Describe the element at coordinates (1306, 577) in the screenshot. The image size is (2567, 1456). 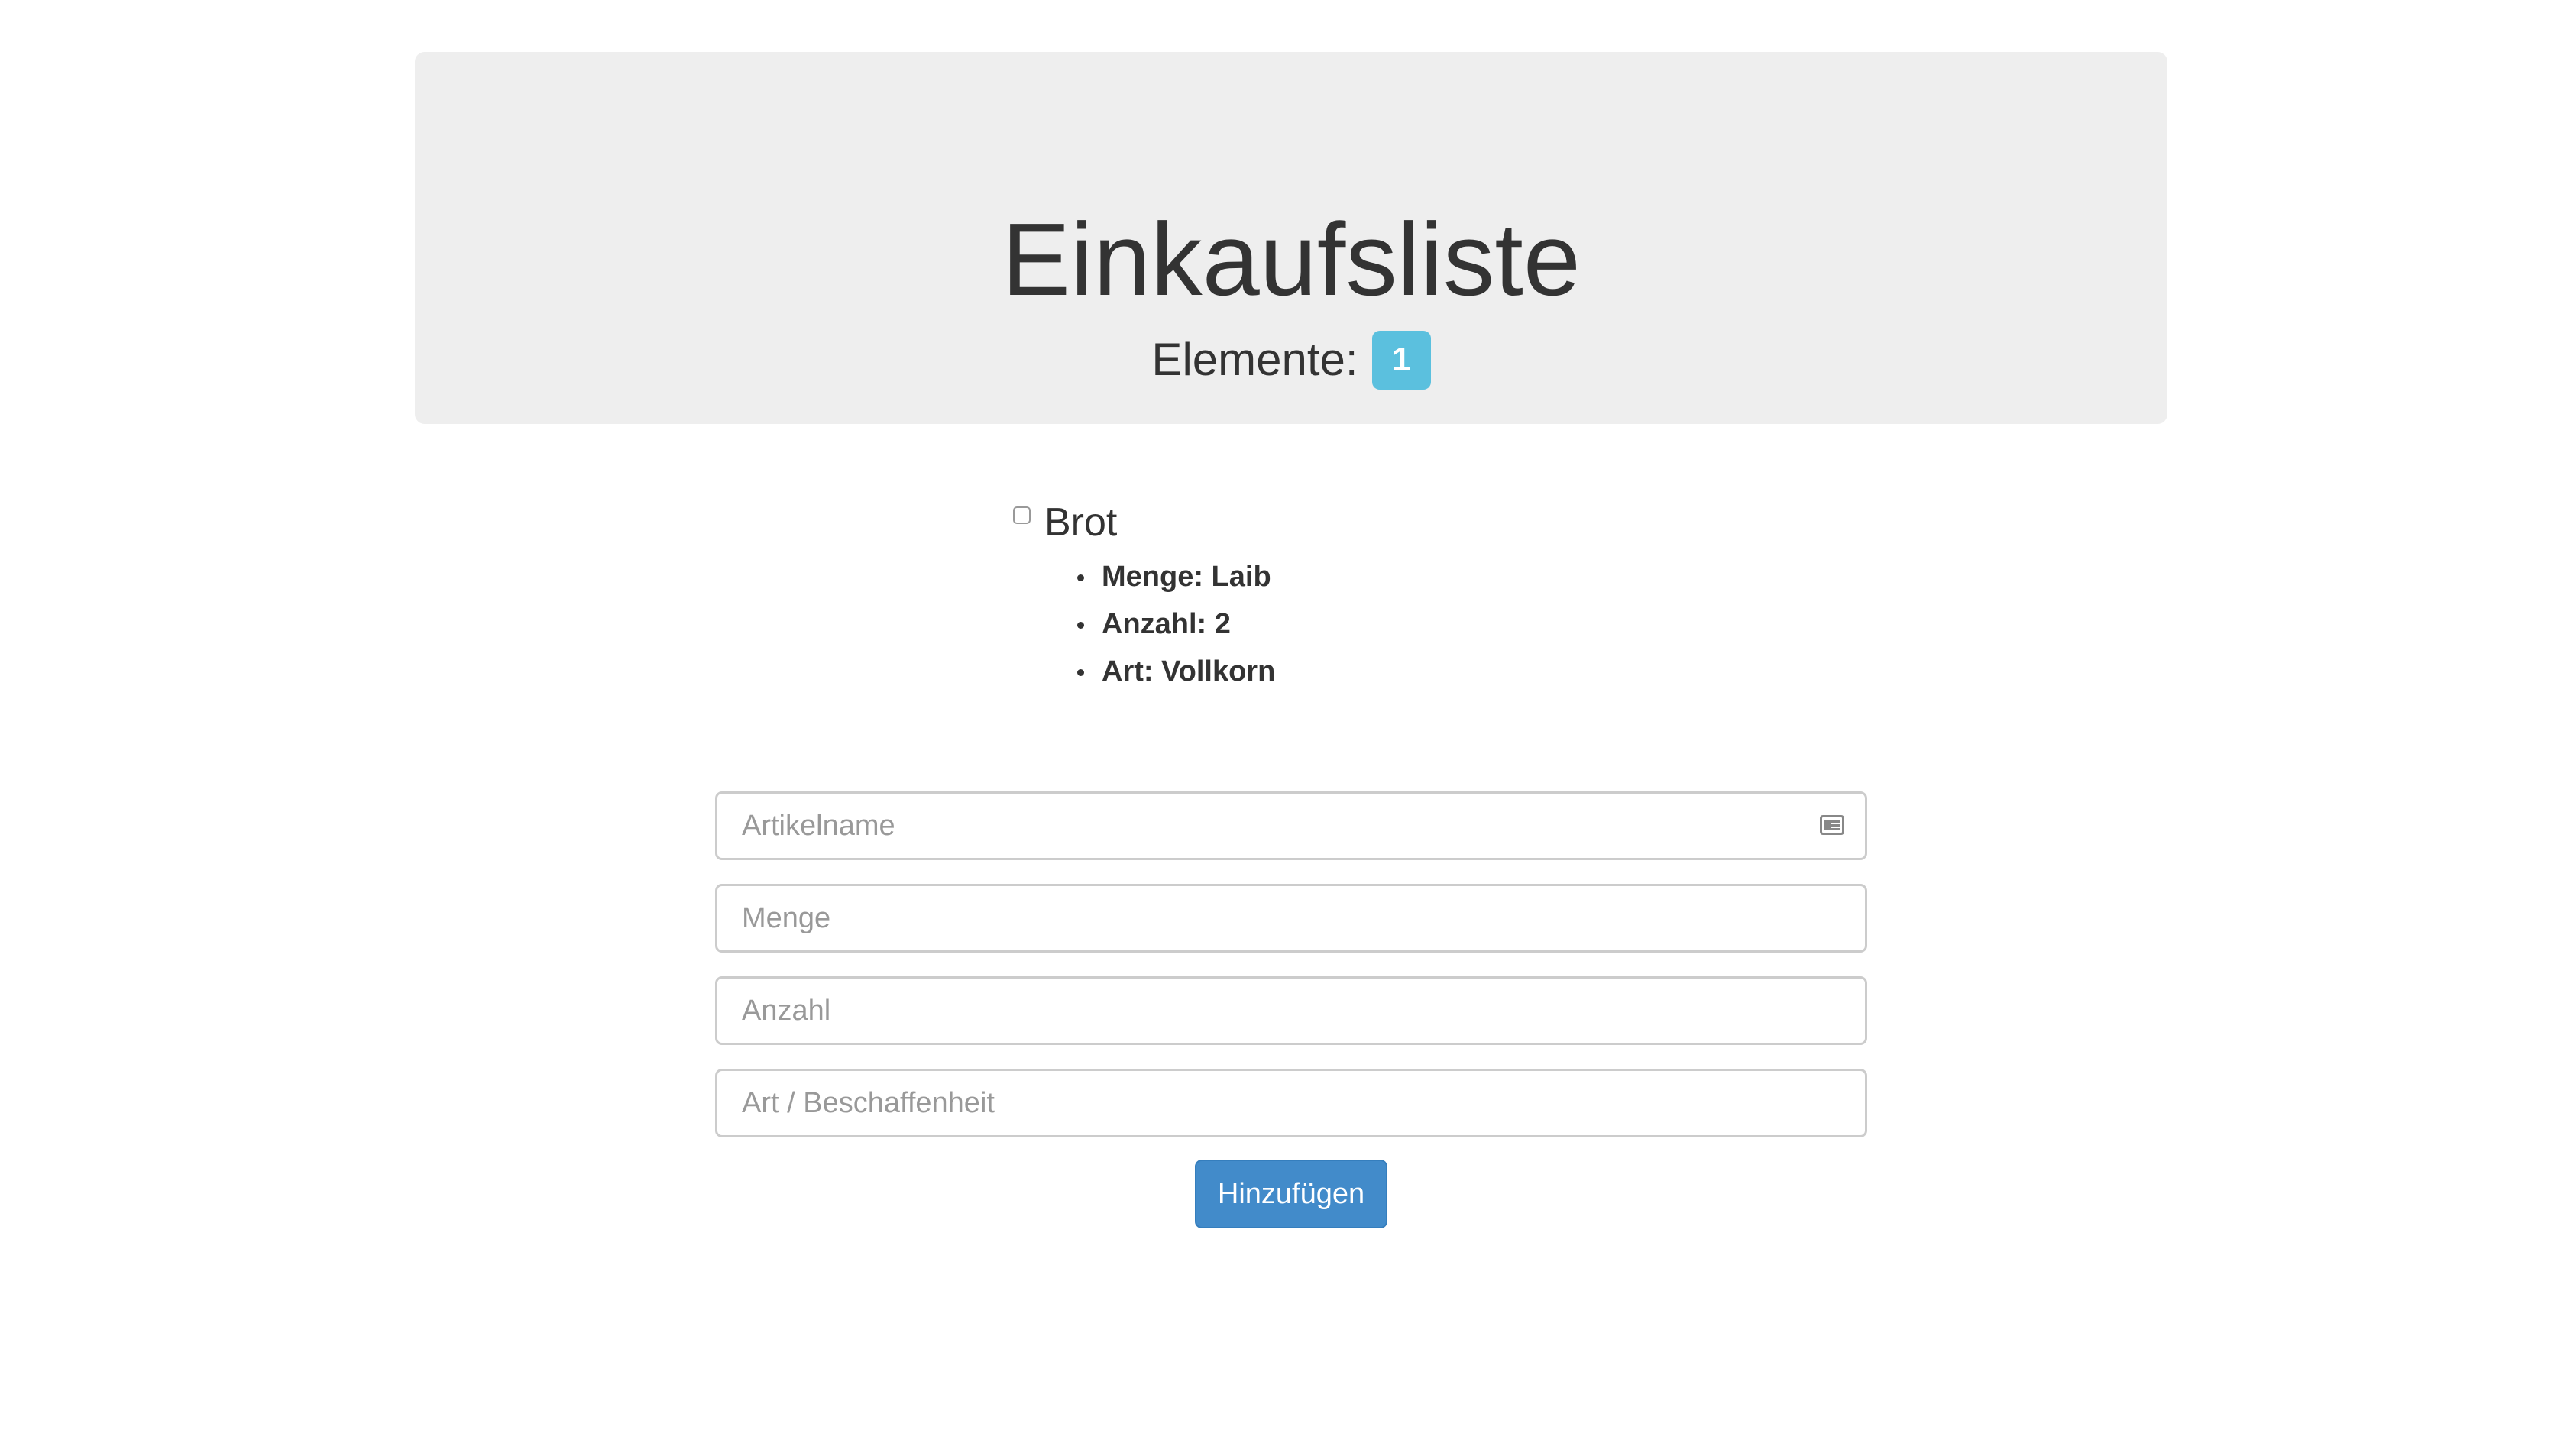
I see `item-detail-menge: Menge: Laib` at that location.